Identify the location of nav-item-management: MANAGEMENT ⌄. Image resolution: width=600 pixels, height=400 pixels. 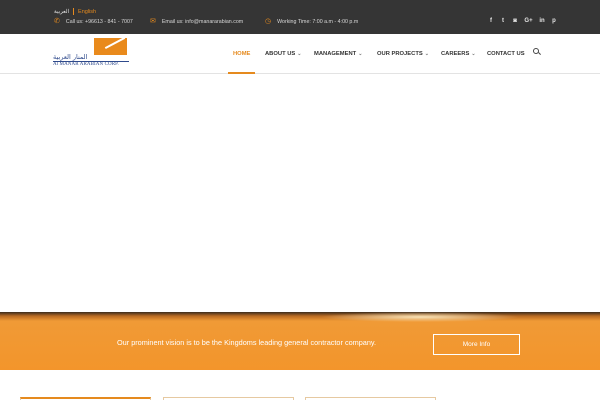
(338, 54).